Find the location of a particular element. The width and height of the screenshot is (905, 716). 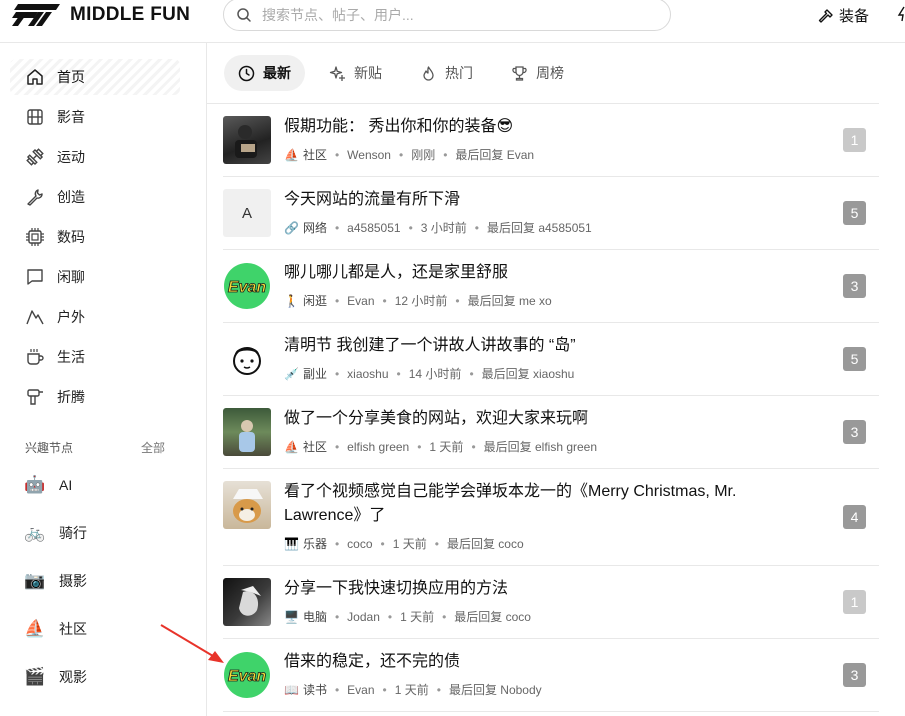

topic-author: xiaoshu is located at coordinates (367, 374).